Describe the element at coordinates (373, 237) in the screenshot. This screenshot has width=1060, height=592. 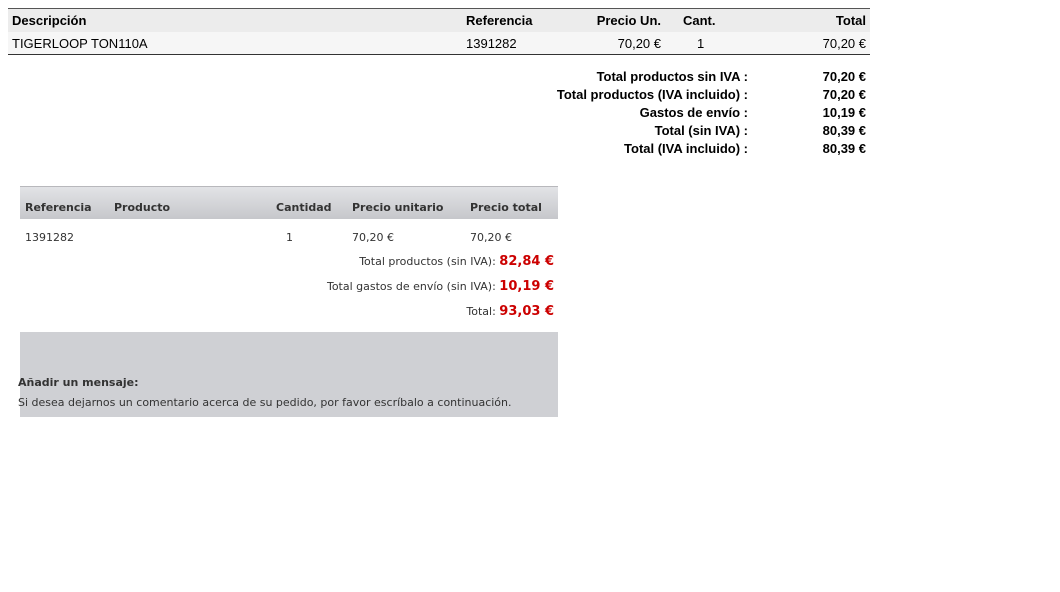
I see `order-row-unit-price: 70,20 €` at that location.